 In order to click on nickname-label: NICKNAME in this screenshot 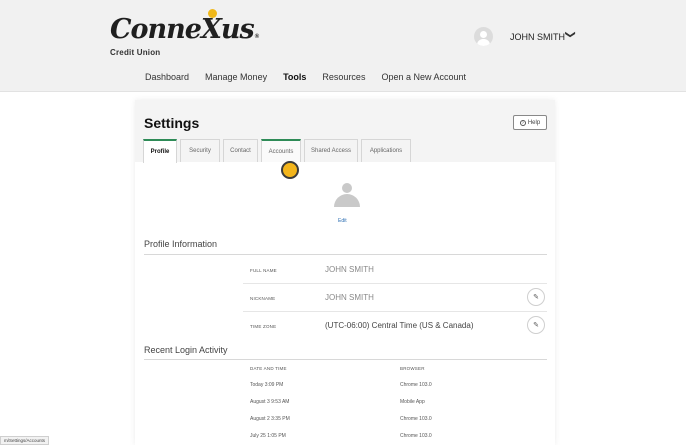, I will do `click(263, 298)`.